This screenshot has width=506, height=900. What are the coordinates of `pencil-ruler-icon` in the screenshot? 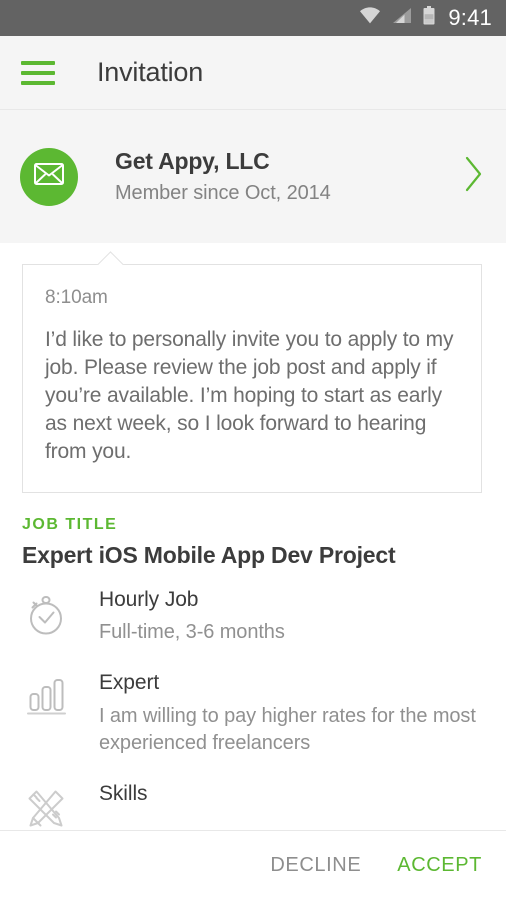 It's located at (48, 806).